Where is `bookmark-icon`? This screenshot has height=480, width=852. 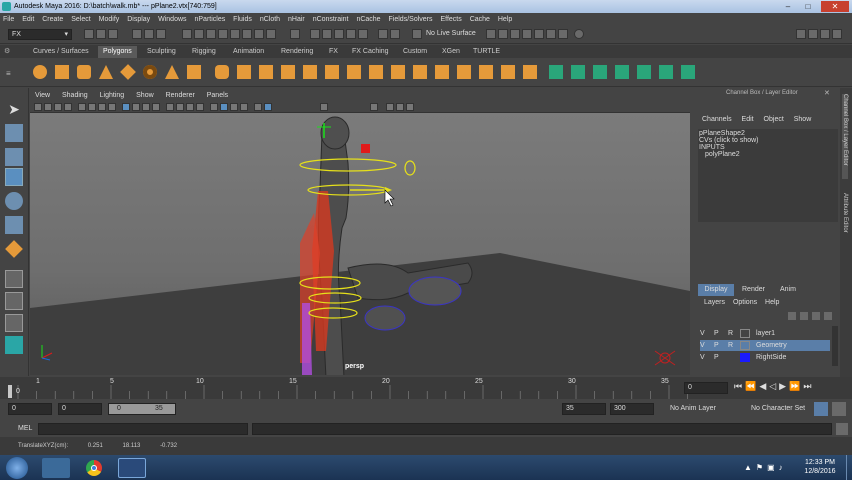
bookmark-icon is located at coordinates (58, 107).